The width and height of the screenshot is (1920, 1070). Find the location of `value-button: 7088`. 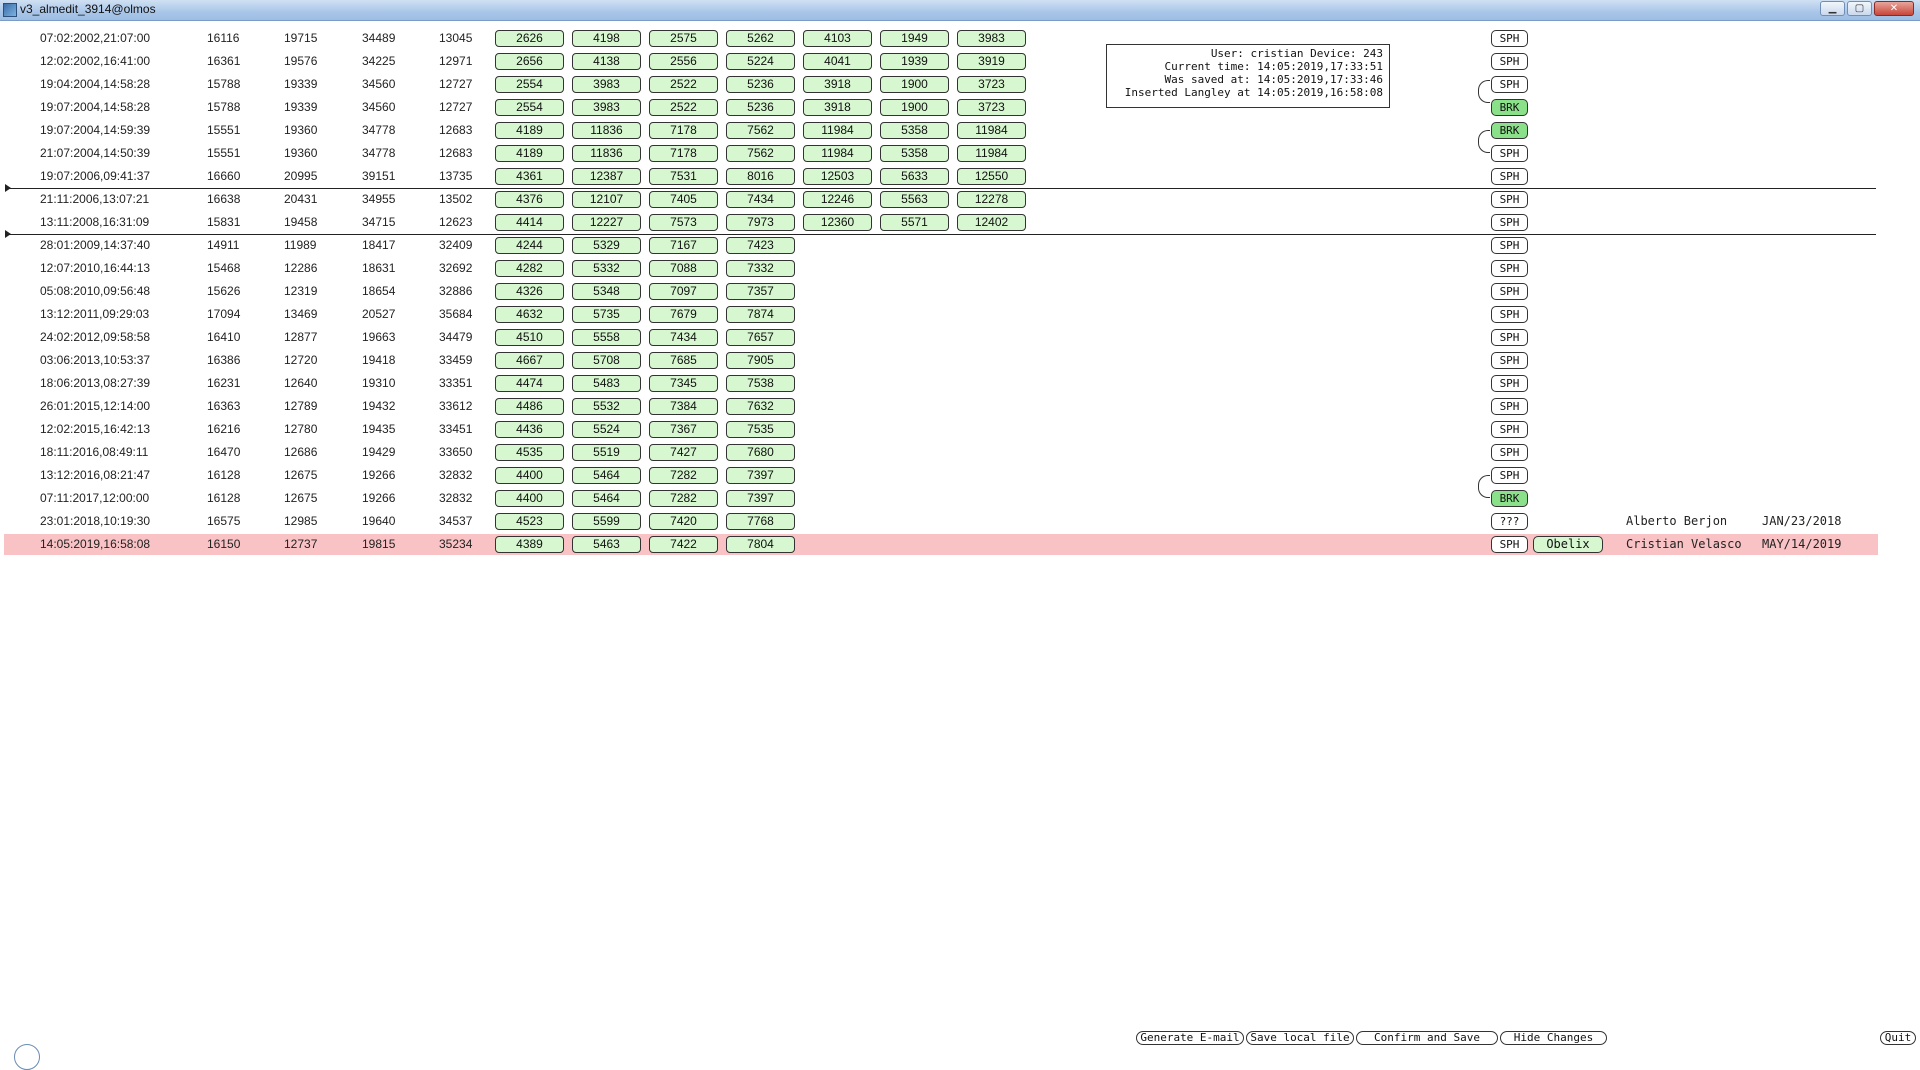

value-button: 7088 is located at coordinates (683, 268).